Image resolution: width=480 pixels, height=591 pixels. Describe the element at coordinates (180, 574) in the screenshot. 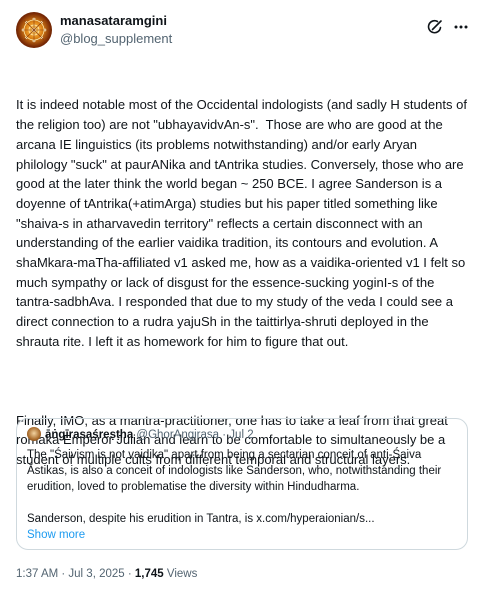

I see `views-label: Views` at that location.